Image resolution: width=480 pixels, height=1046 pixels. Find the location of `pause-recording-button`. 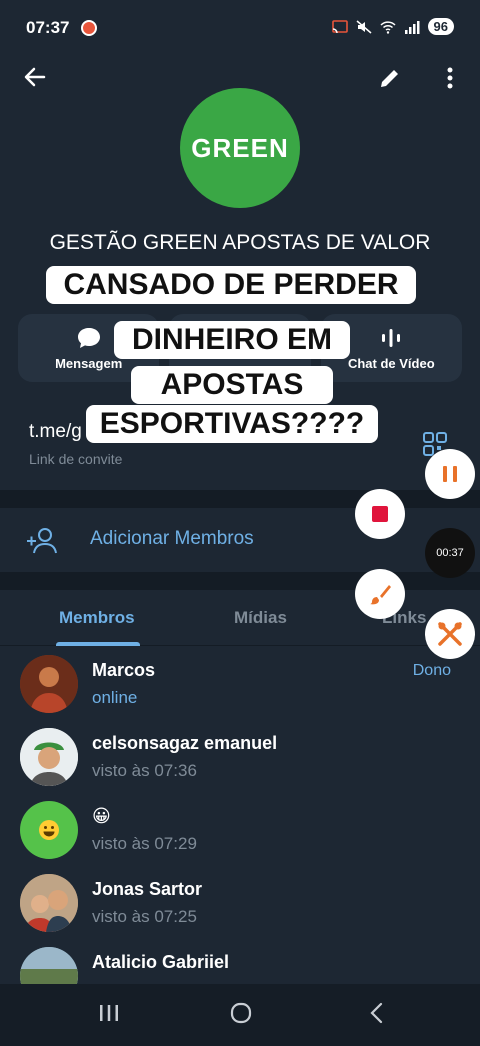

pause-recording-button is located at coordinates (450, 474).